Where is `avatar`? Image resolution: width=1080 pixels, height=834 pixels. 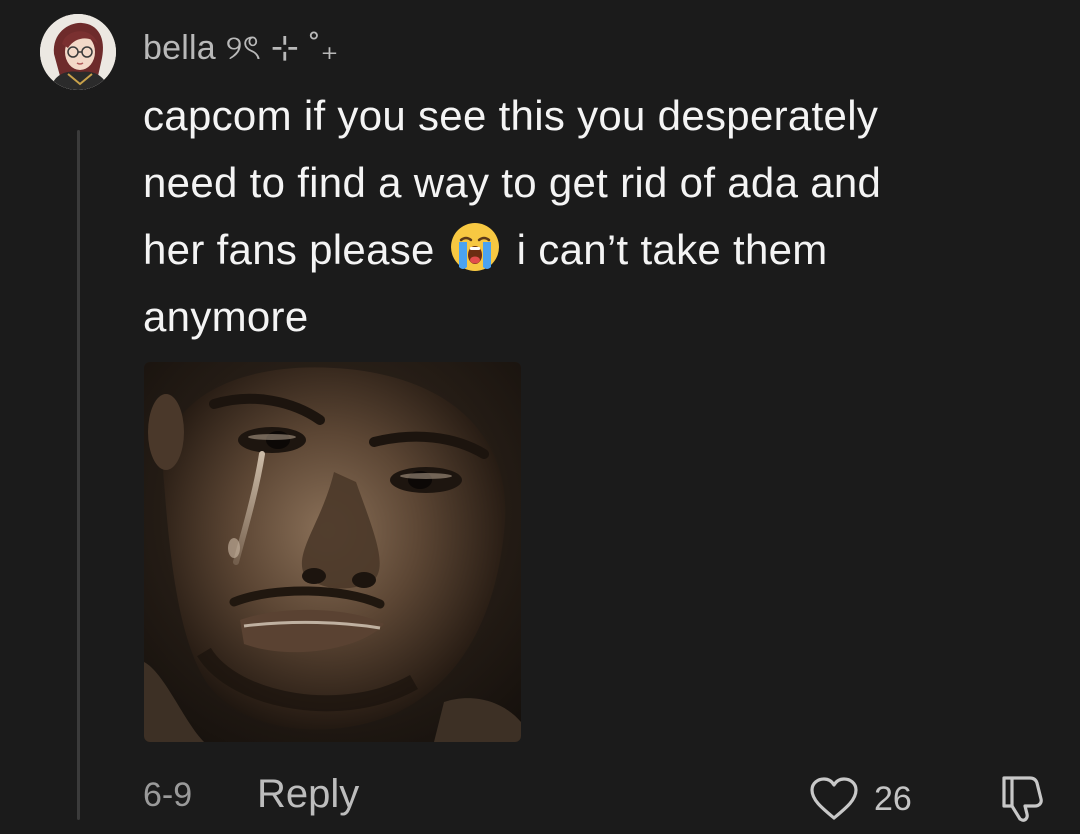
avatar is located at coordinates (78, 52).